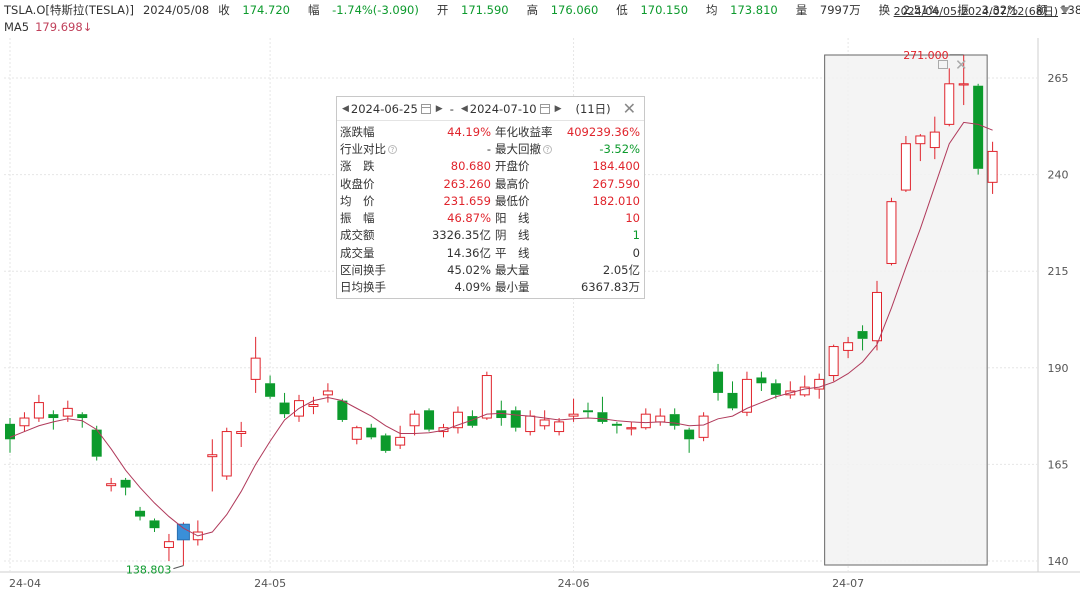 Image resolution: width=1080 pixels, height=597 pixels. I want to click on start-date: 2024-06-25, so click(384, 108).